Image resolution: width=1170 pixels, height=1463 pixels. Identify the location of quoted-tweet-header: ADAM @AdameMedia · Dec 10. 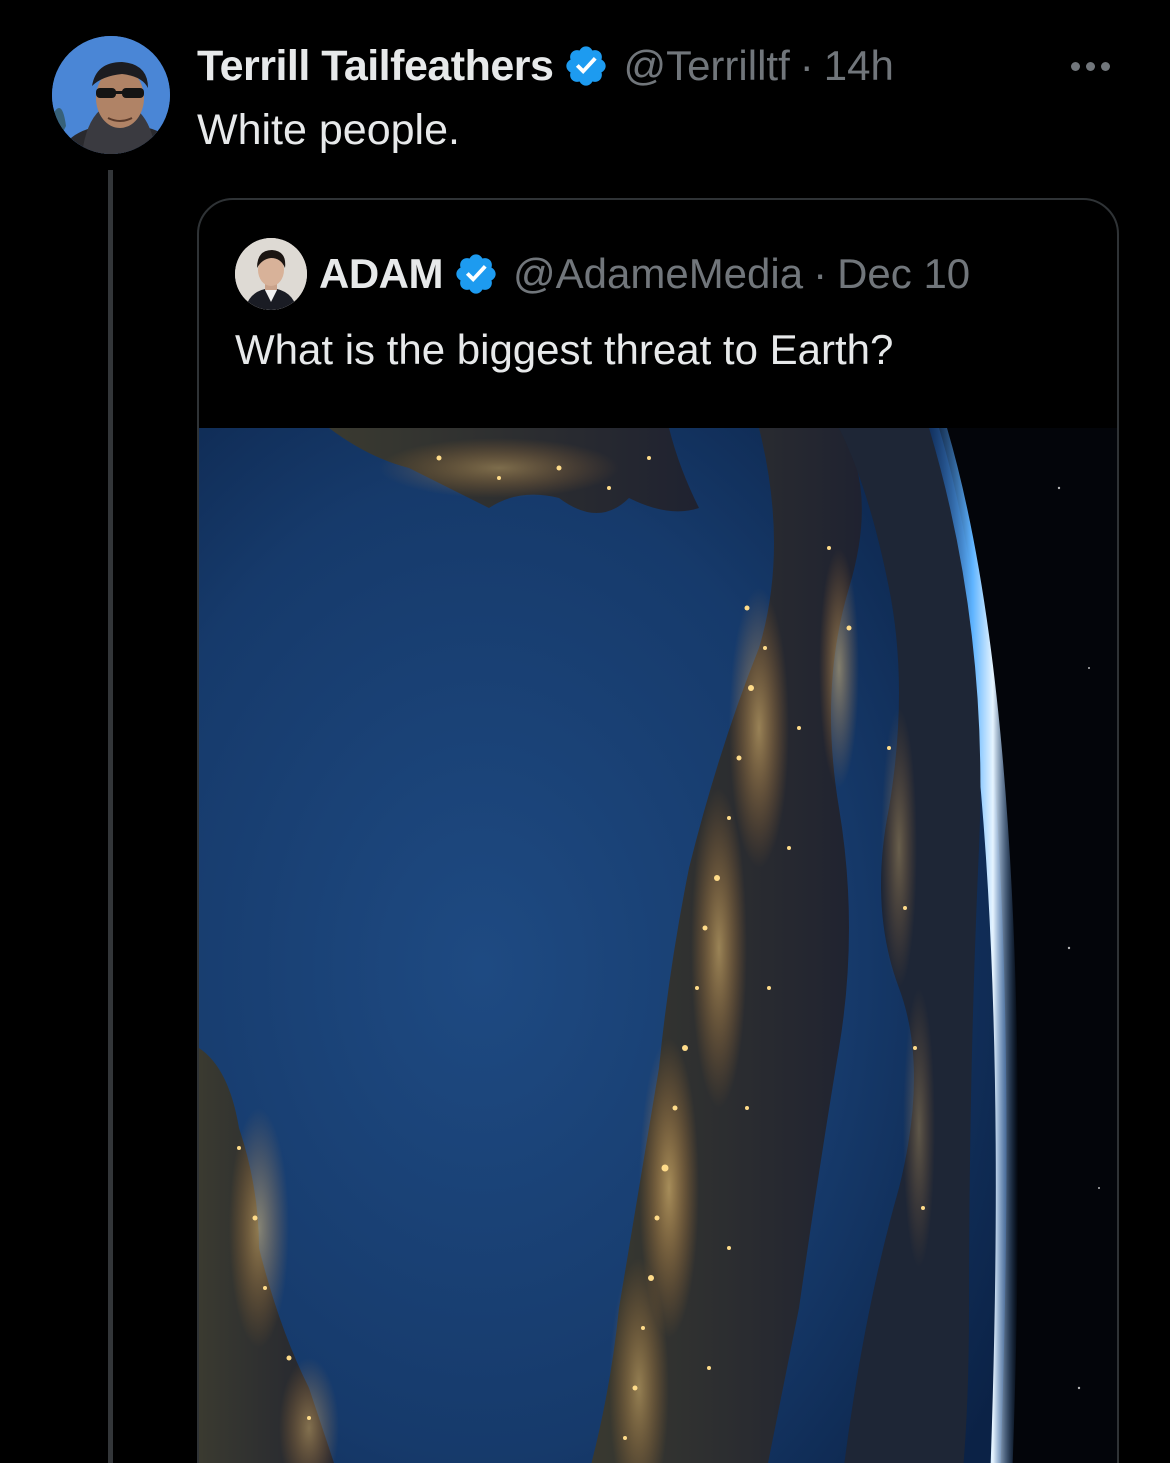
(644, 274).